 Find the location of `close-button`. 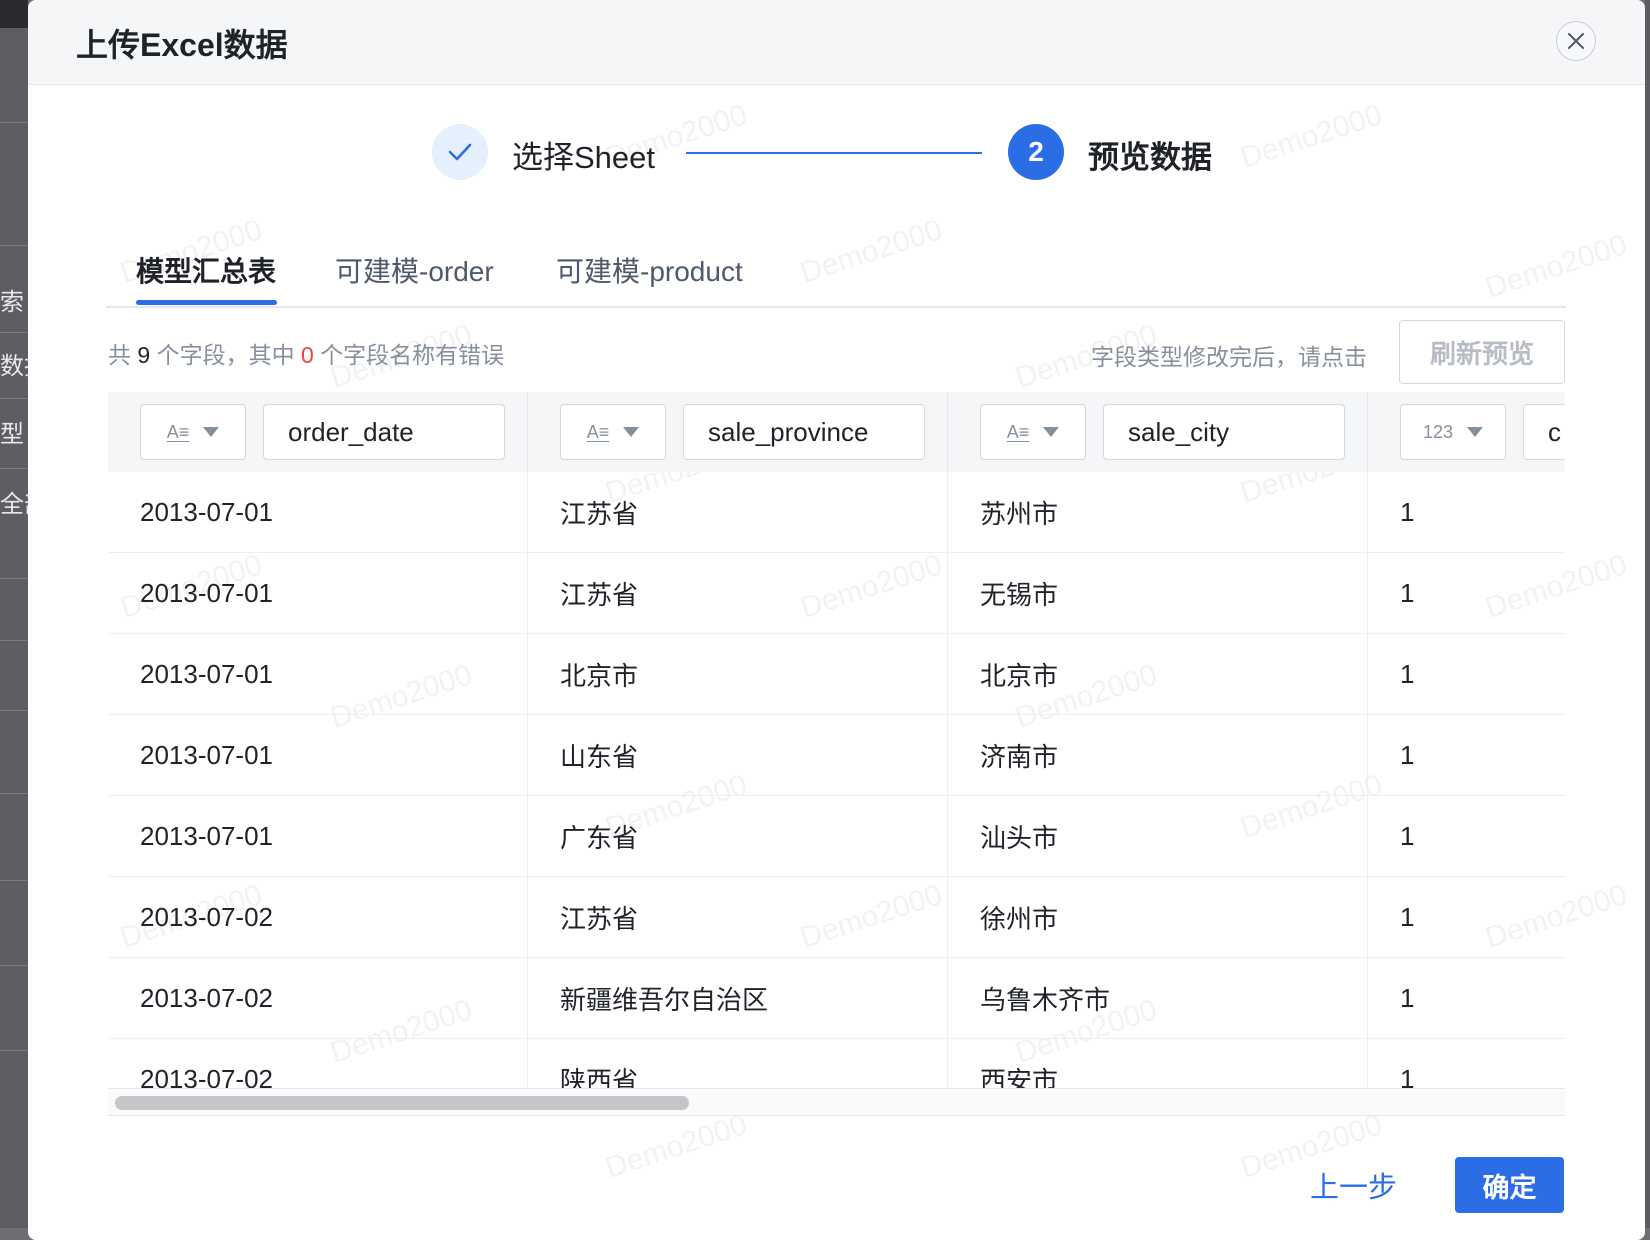

close-button is located at coordinates (1576, 41).